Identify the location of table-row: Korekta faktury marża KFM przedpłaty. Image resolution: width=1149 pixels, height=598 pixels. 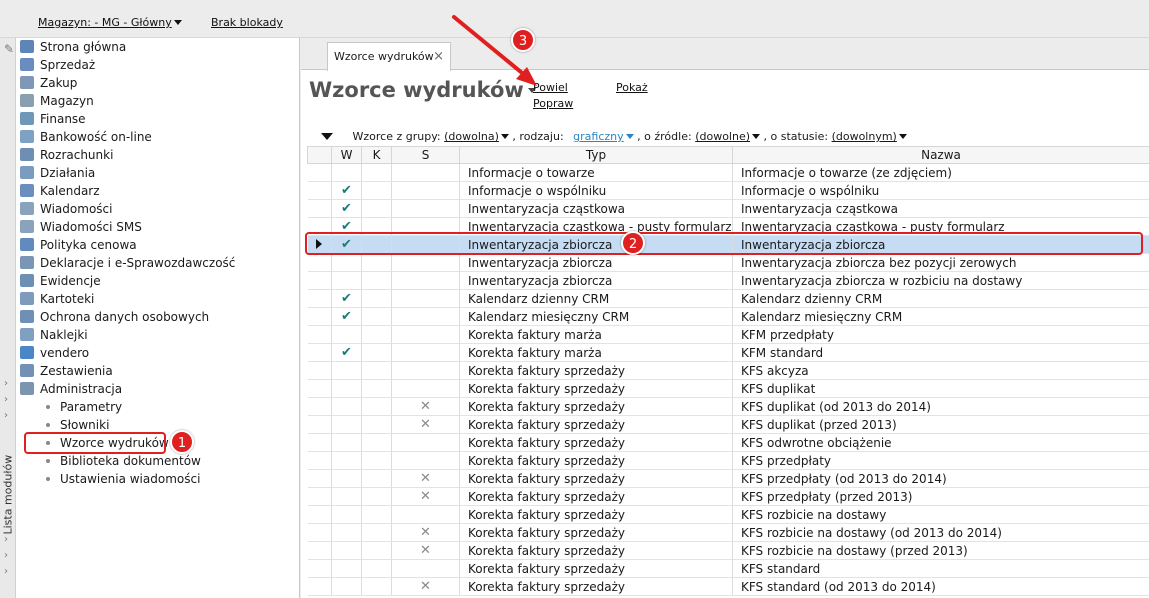
(728, 334).